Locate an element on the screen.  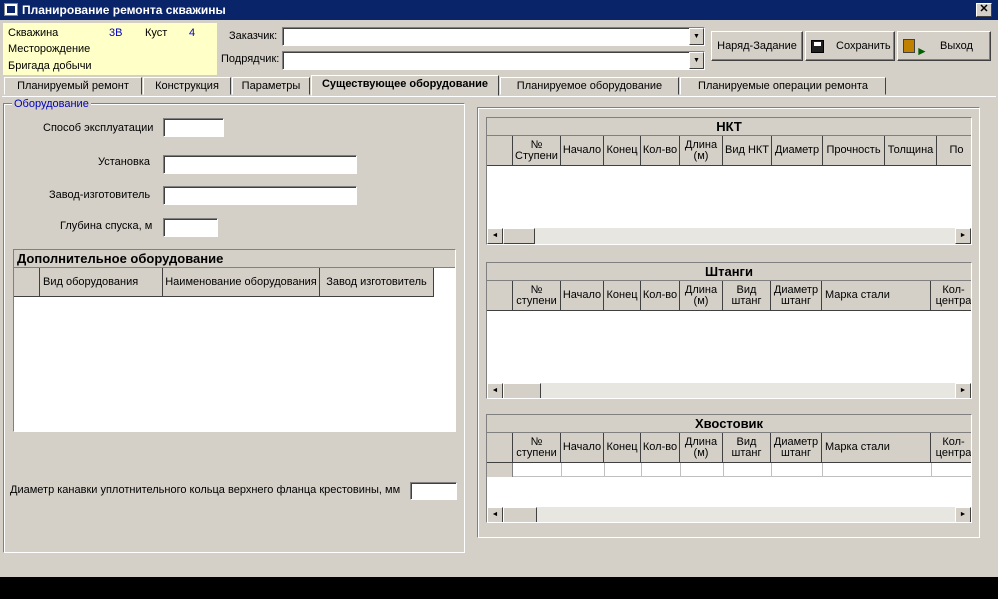
column-header: По is located at coordinates (954, 151).